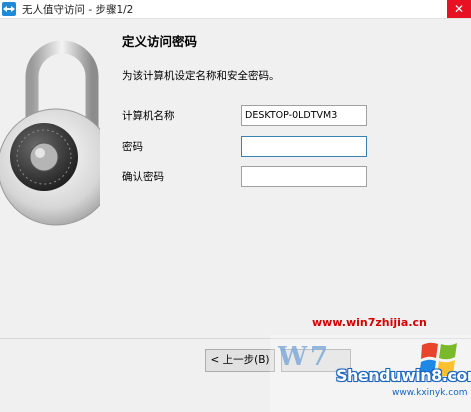 This screenshot has height=412, width=471. What do you see at coordinates (132, 147) in the screenshot?
I see `password-label: 密码` at bounding box center [132, 147].